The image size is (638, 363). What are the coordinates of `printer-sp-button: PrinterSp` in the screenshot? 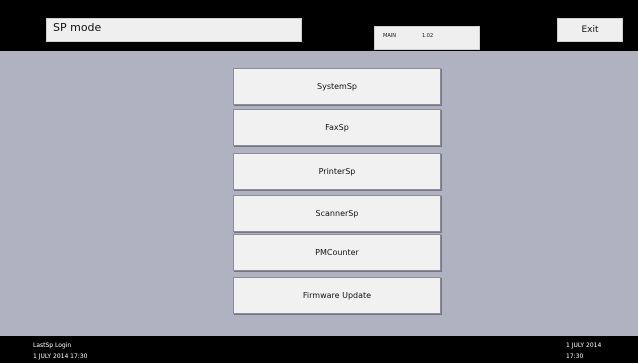 It's located at (337, 171).